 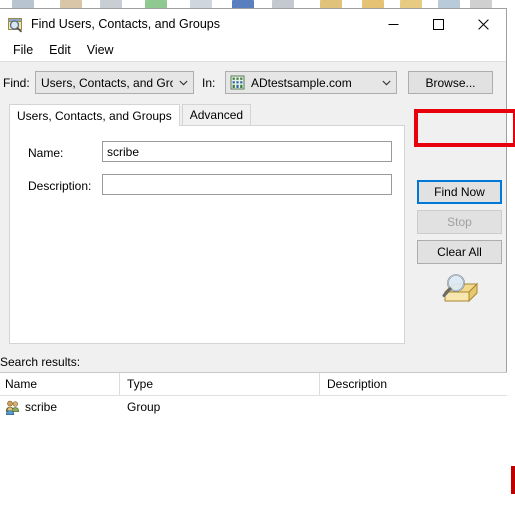 I want to click on window-controls, so click(x=438, y=24).